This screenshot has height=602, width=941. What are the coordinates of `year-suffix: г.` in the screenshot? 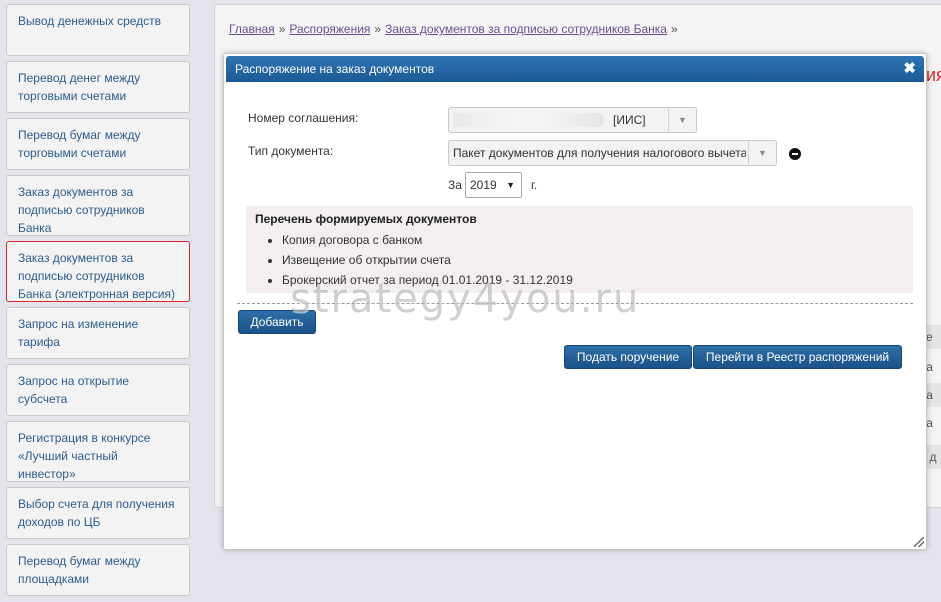 It's located at (534, 185).